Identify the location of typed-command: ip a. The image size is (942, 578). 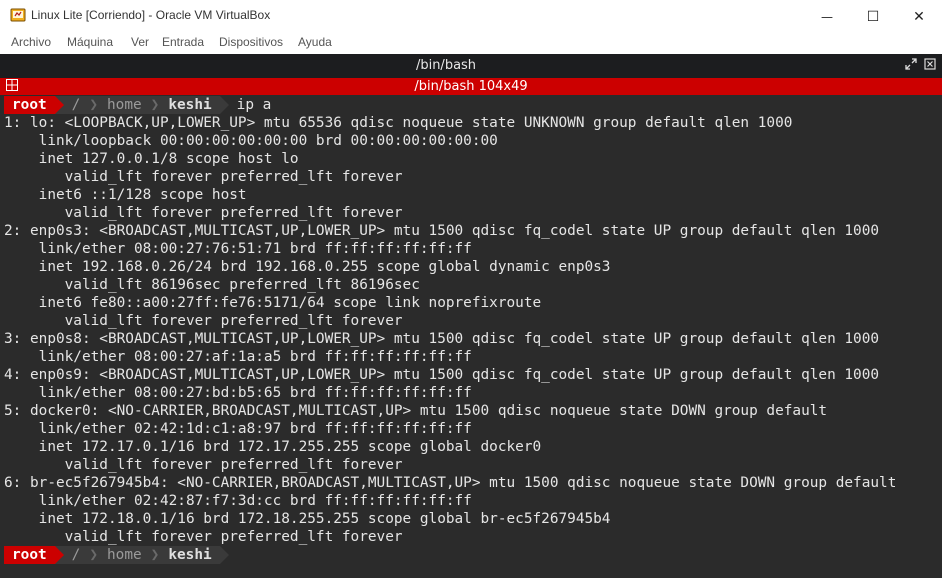
(254, 105).